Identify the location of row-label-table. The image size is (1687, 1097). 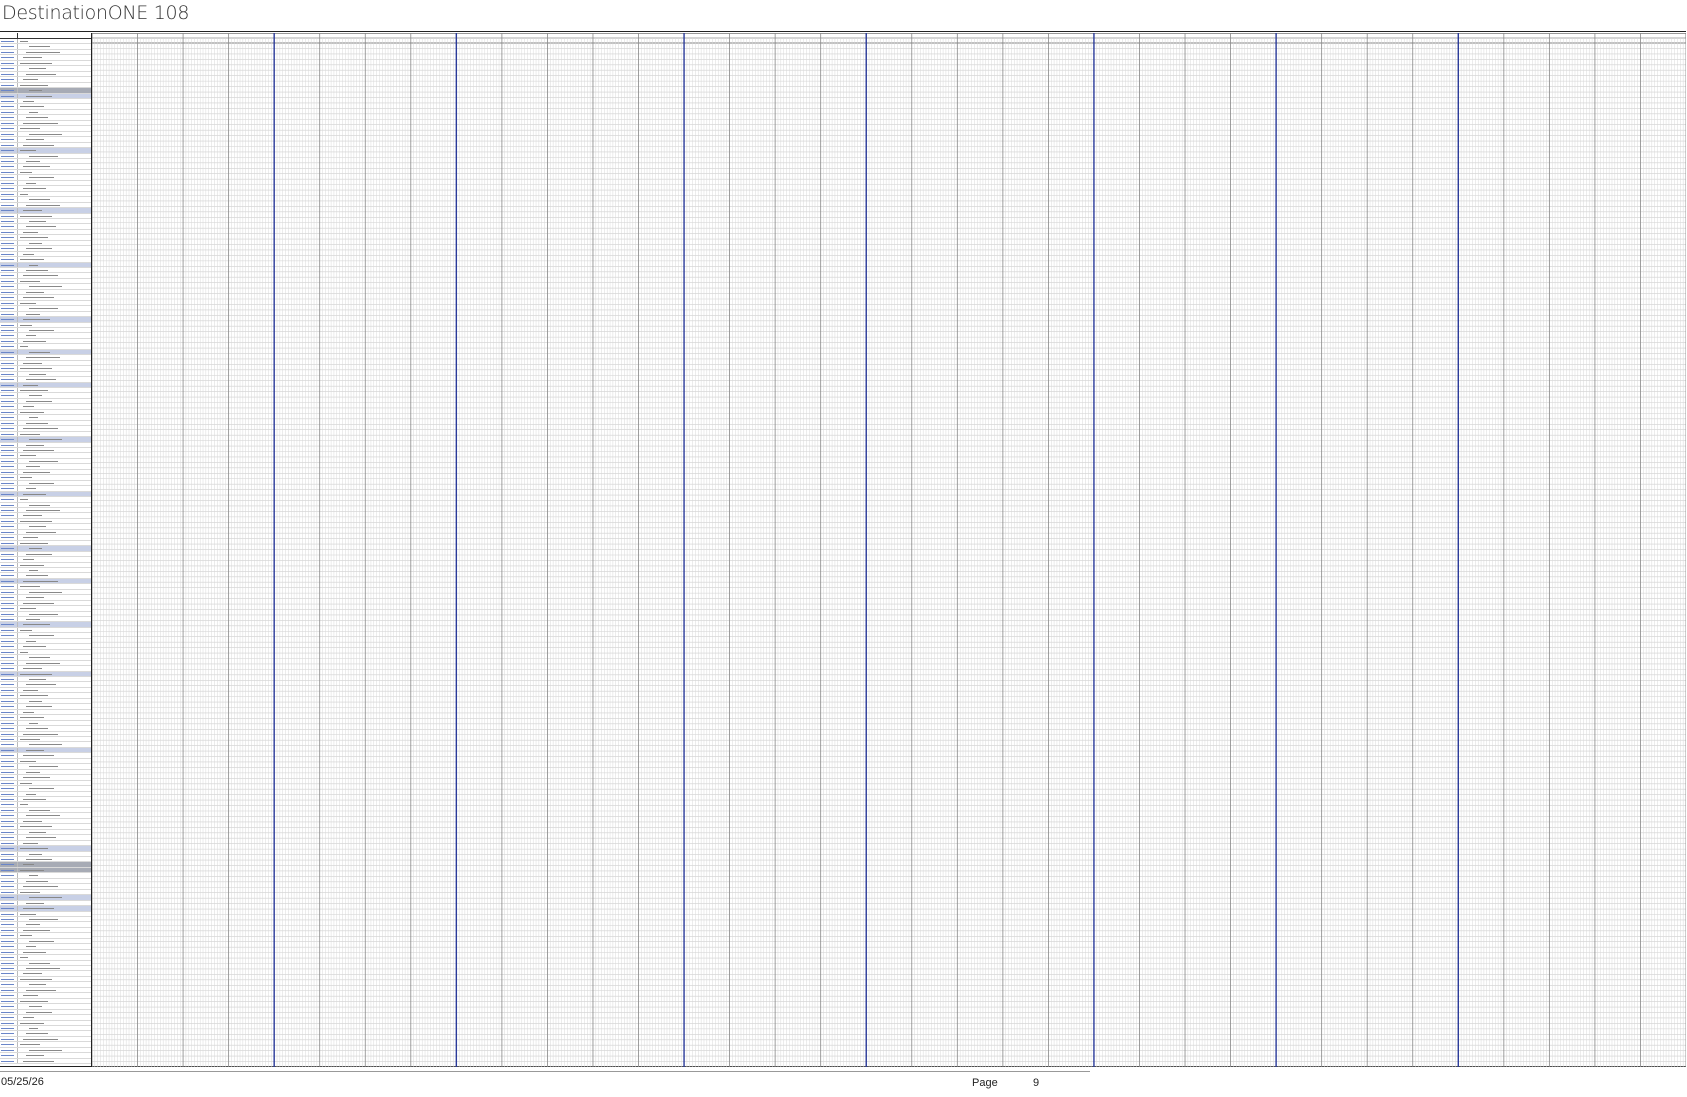
(46, 550).